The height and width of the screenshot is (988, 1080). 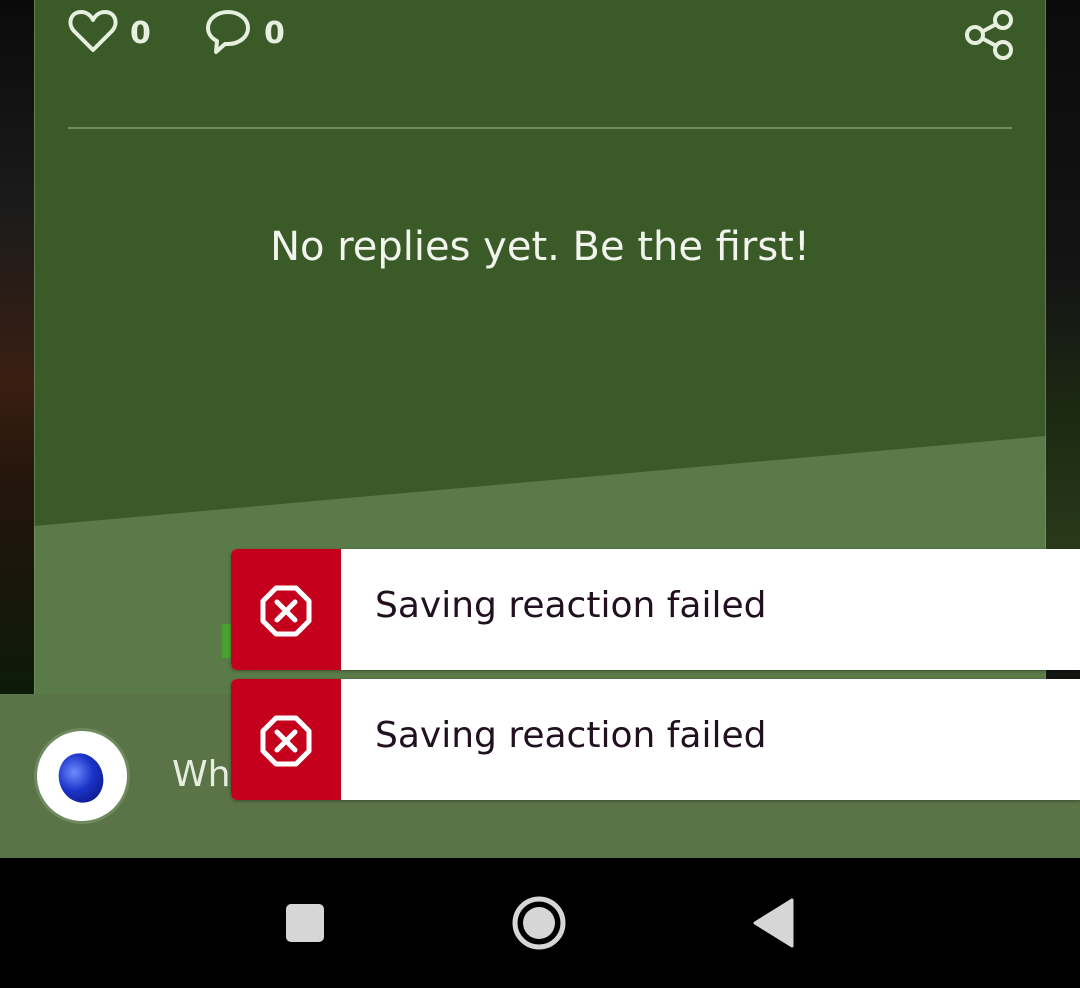 I want to click on comment-button: 0, so click(x=244, y=33).